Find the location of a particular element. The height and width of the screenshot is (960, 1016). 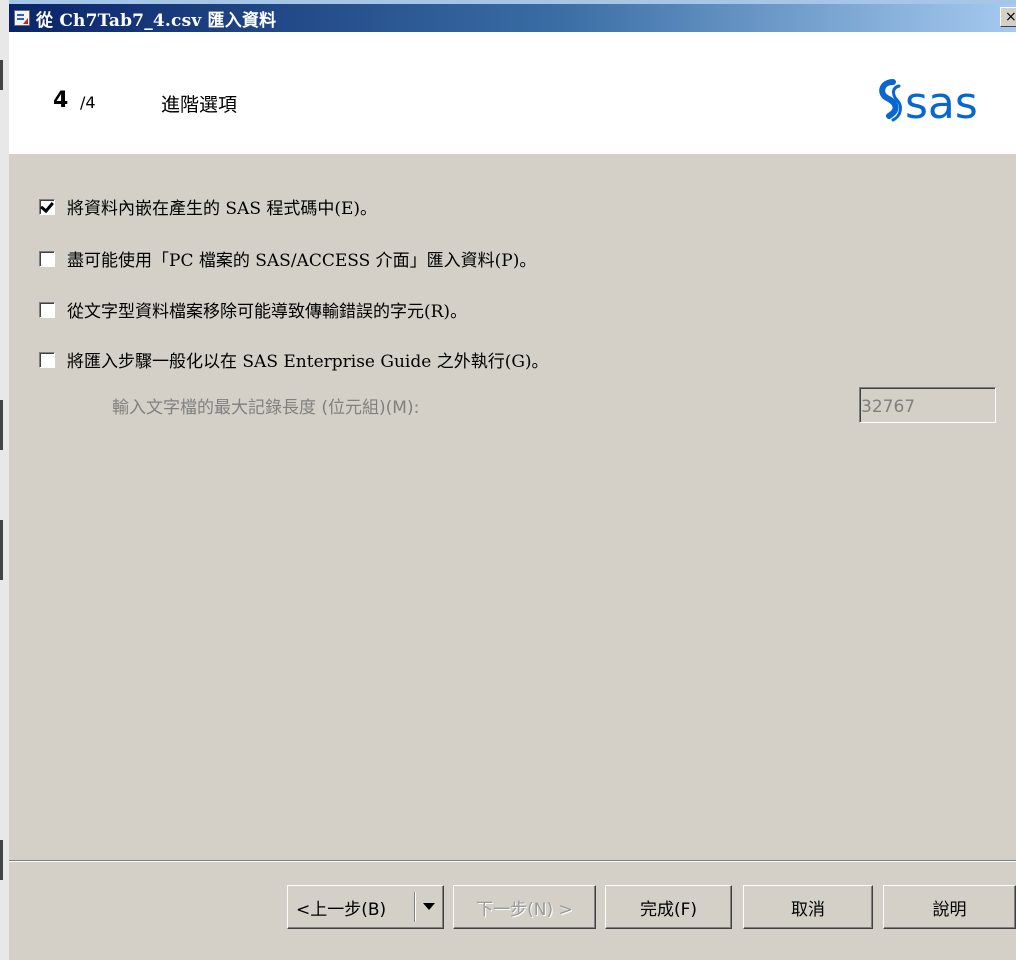

help-button: 說明 is located at coordinates (949, 907).